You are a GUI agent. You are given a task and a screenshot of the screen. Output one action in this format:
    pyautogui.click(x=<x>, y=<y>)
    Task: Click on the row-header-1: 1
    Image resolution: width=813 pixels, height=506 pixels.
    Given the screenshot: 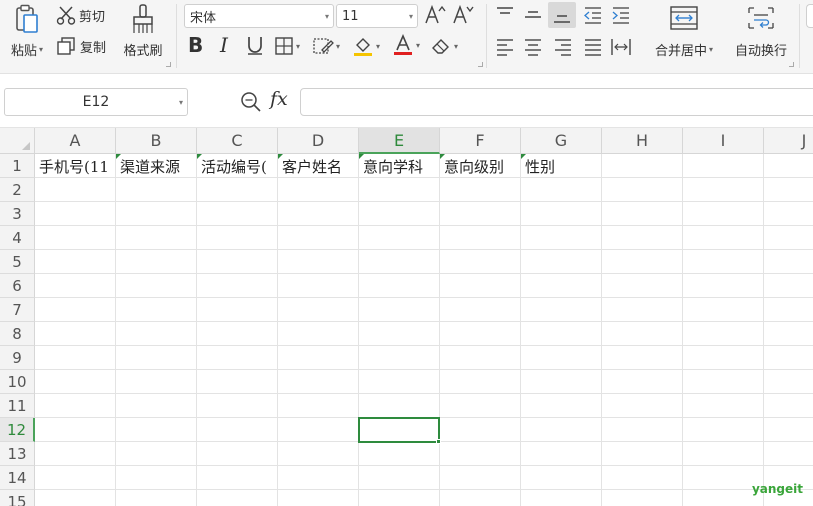 What is the action you would take?
    pyautogui.click(x=17, y=166)
    